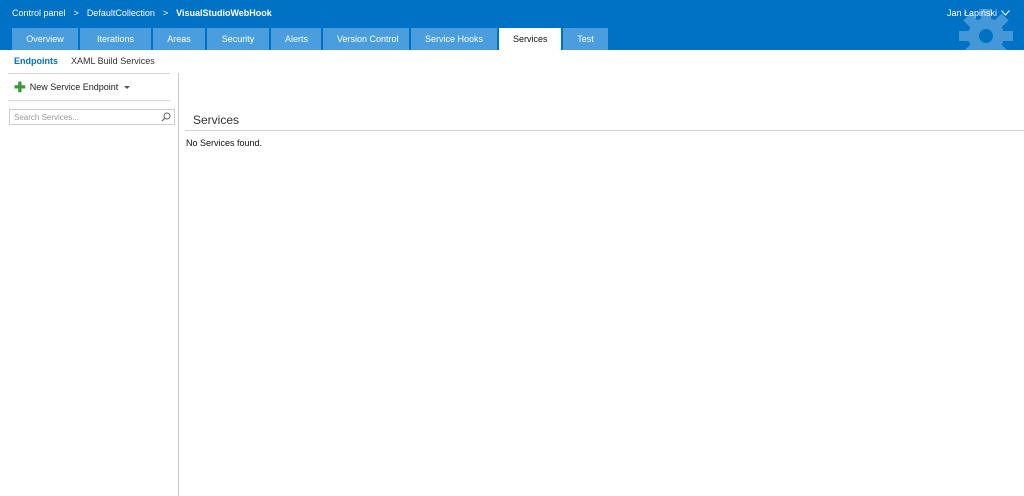 This screenshot has height=496, width=1024. What do you see at coordinates (115, 39) in the screenshot?
I see `tab-iterations: Iterations` at bounding box center [115, 39].